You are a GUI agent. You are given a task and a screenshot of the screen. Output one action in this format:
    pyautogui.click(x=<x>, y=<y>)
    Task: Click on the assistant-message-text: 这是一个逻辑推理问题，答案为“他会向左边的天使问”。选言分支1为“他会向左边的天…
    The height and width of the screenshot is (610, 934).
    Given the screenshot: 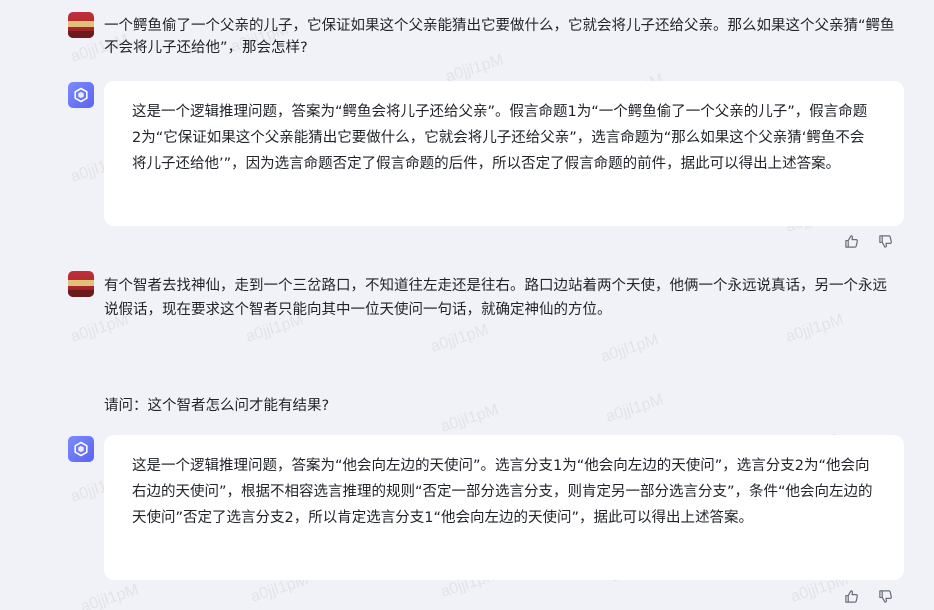 What is the action you would take?
    pyautogui.click(x=502, y=492)
    